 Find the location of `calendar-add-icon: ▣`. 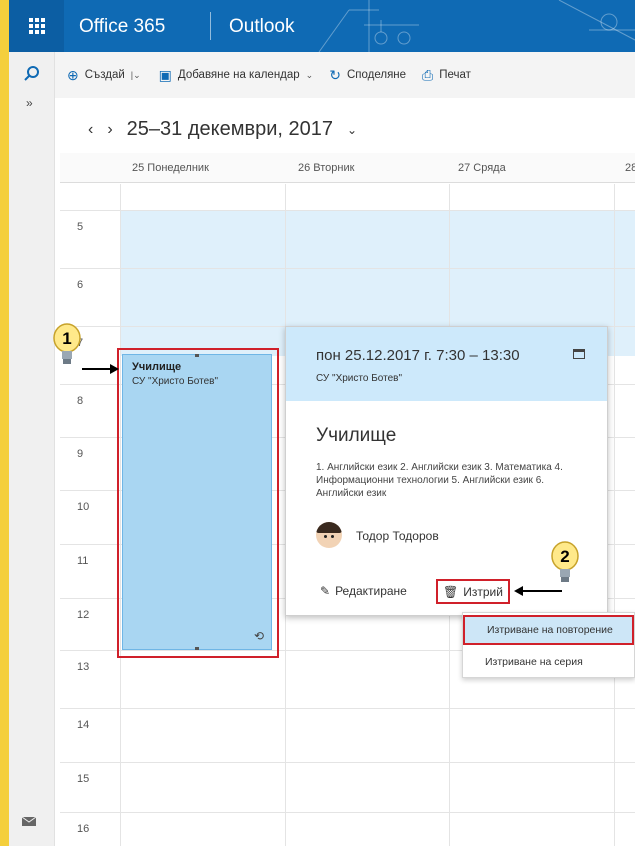

calendar-add-icon: ▣ is located at coordinates (165, 74).